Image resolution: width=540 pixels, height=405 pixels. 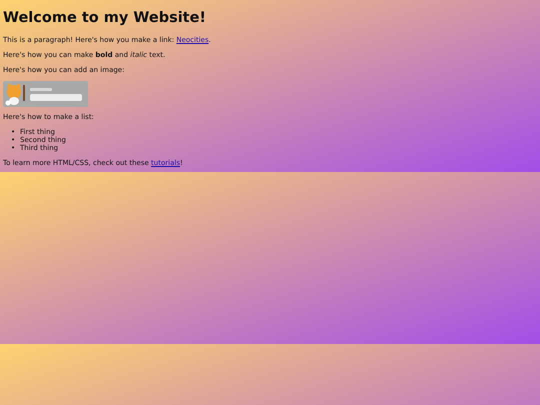 What do you see at coordinates (105, 18) in the screenshot?
I see `page-heading: Welcome to my Website!` at bounding box center [105, 18].